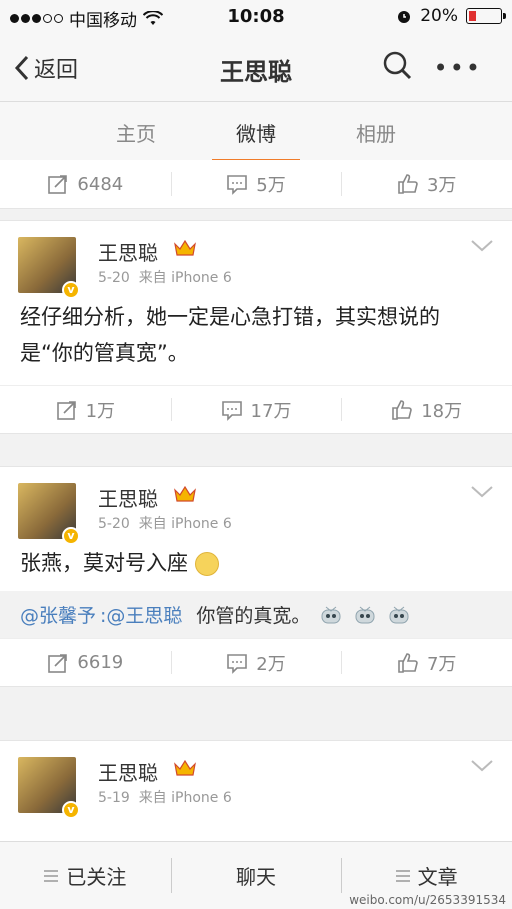 This screenshot has height=909, width=512. I want to click on repost-button: 6484, so click(85, 184).